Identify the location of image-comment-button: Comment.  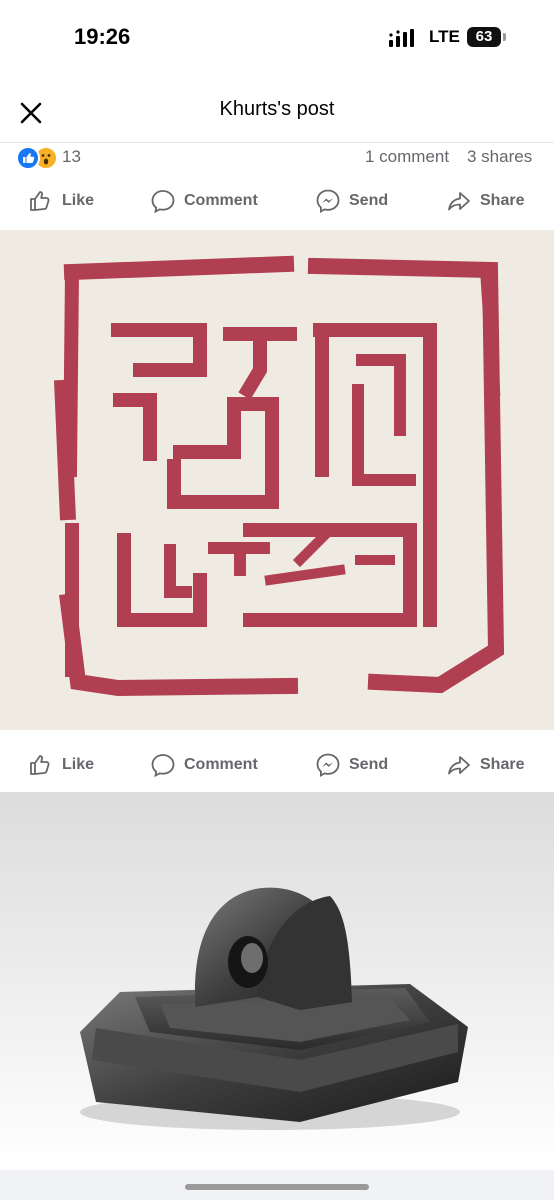
(204, 765).